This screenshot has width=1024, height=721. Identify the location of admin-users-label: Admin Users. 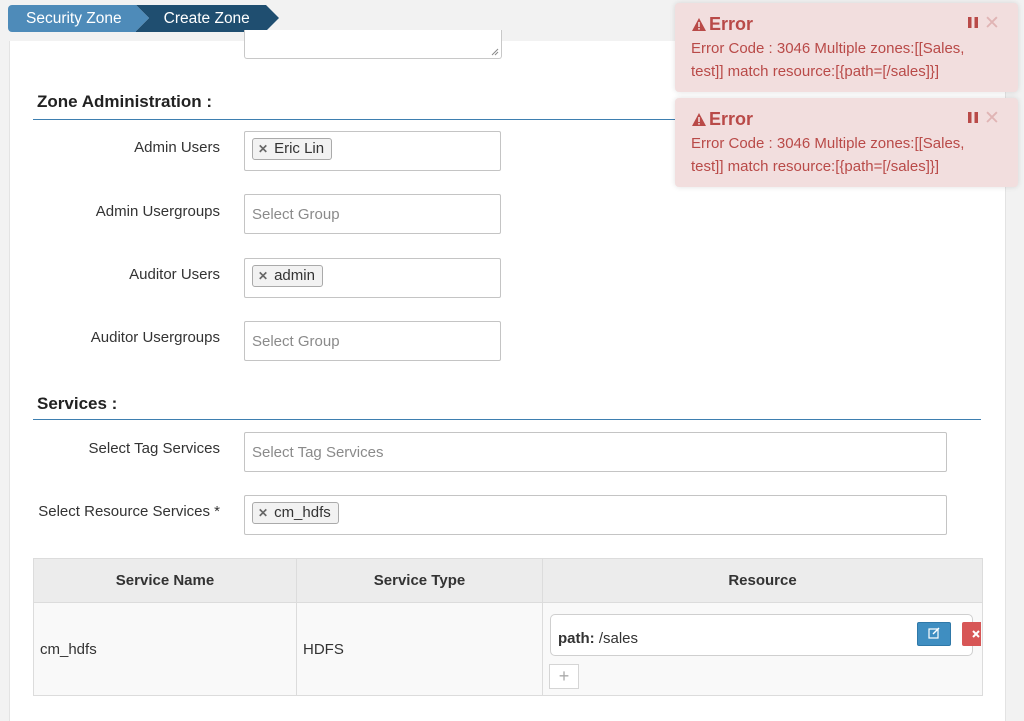
(177, 147).